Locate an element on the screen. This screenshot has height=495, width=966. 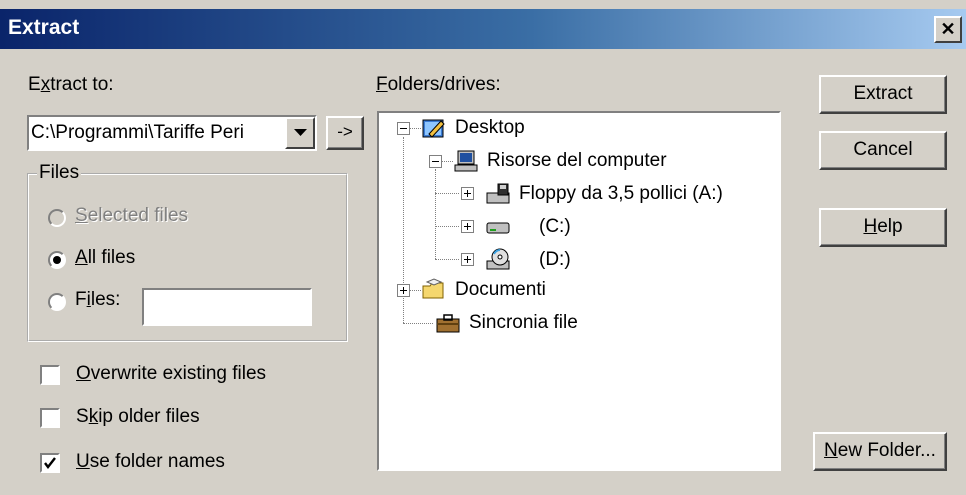
extract-button: Extract is located at coordinates (883, 94).